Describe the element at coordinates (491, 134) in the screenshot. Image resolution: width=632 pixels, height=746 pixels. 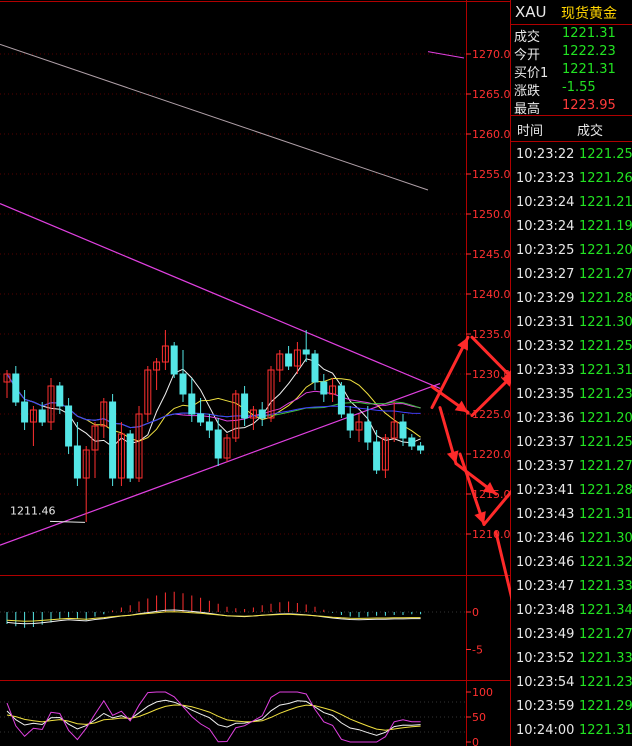
I see `price-tick-label: 1260.0` at that location.